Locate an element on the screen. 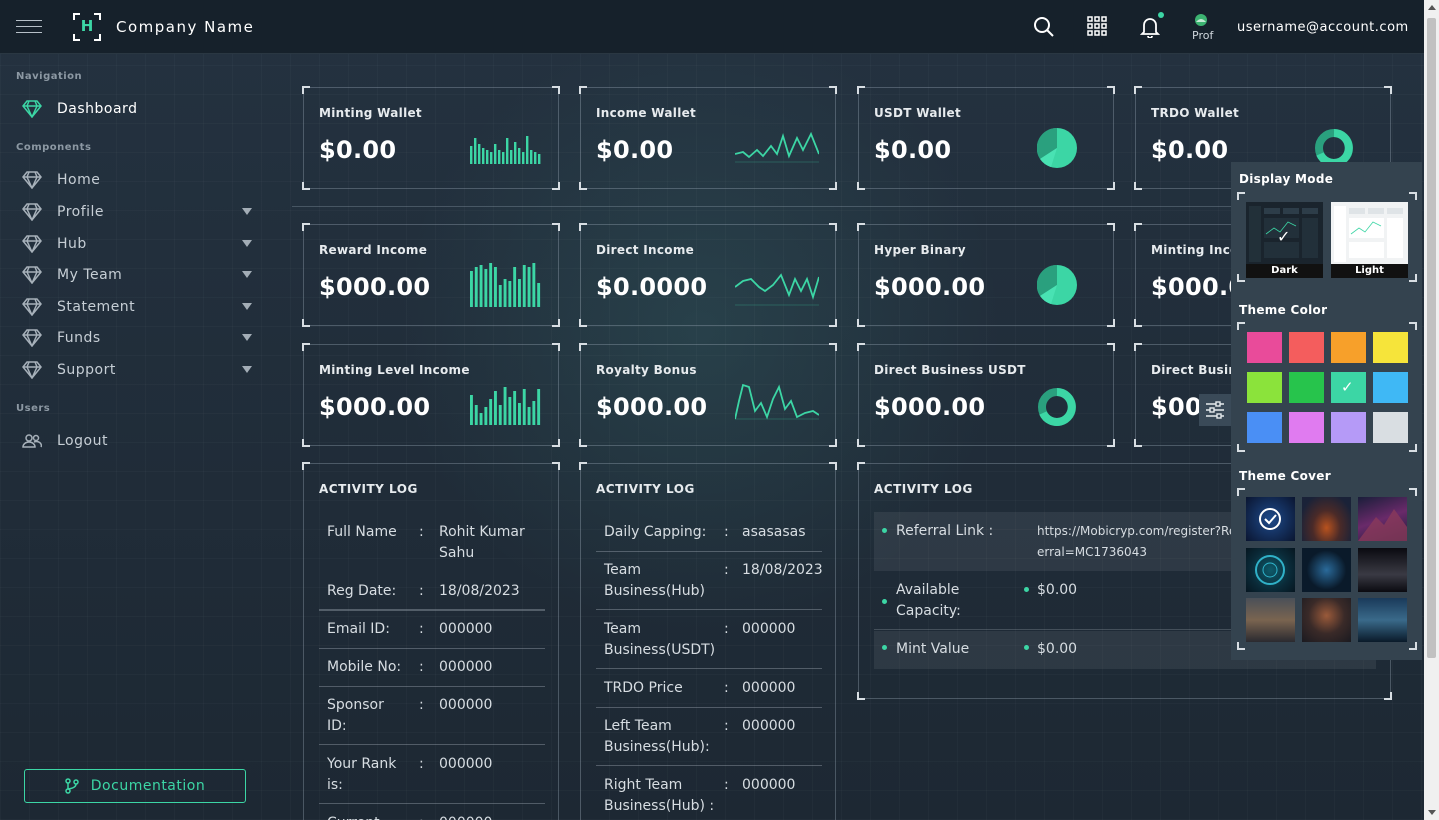 The width and height of the screenshot is (1439, 820). sidebar-item-statement: Statement is located at coordinates (136, 307).